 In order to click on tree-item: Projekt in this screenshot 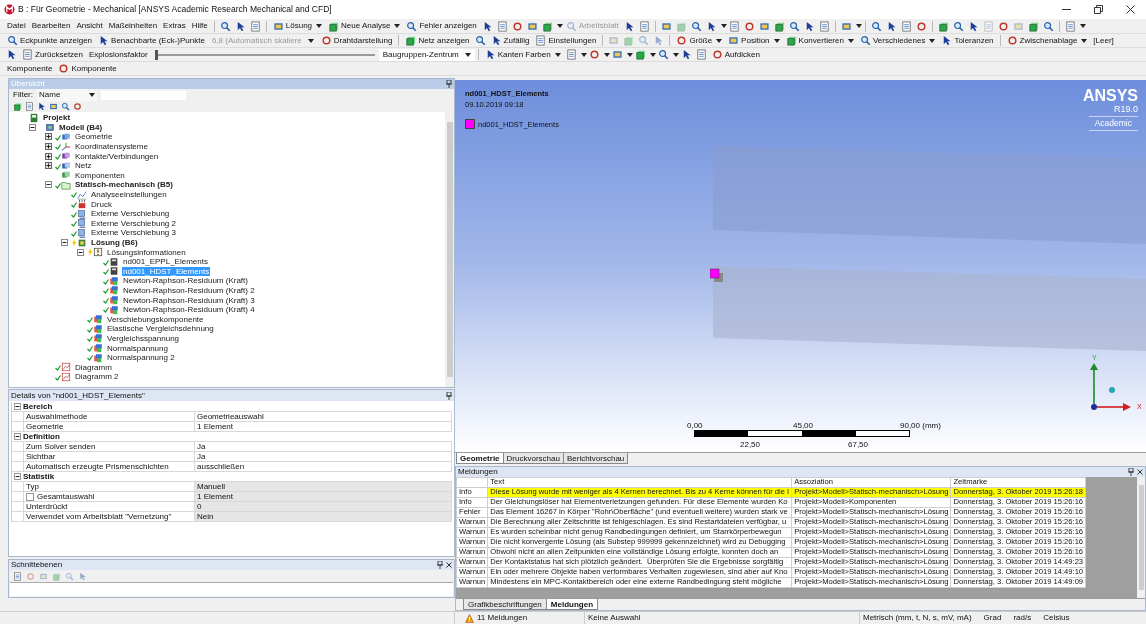, I will do `click(57, 118)`.